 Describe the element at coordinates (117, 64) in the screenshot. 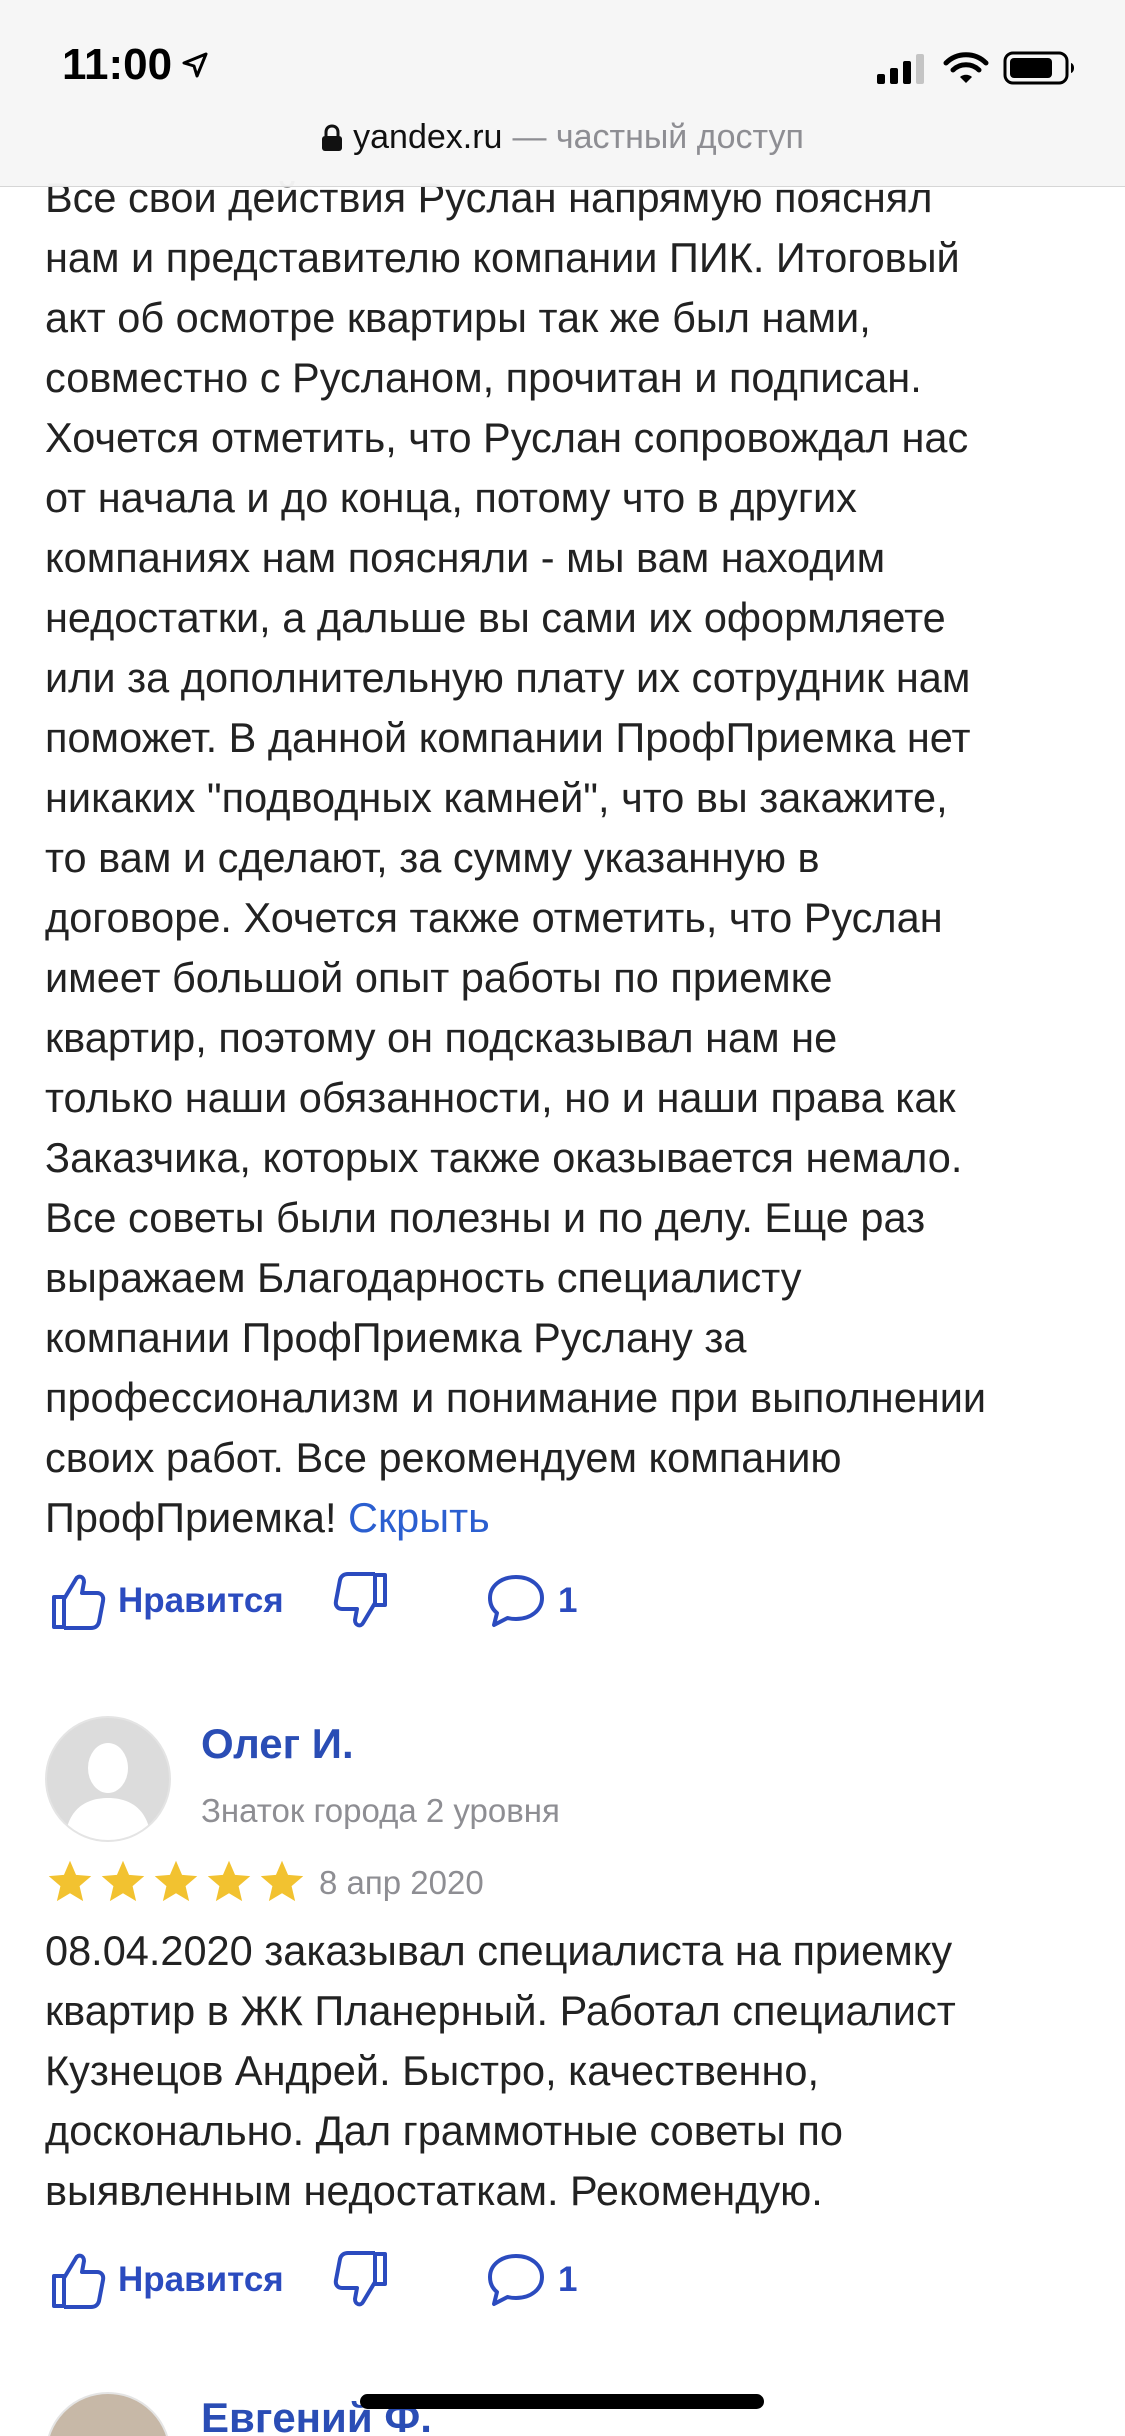

I see `clock: 11:00` at that location.